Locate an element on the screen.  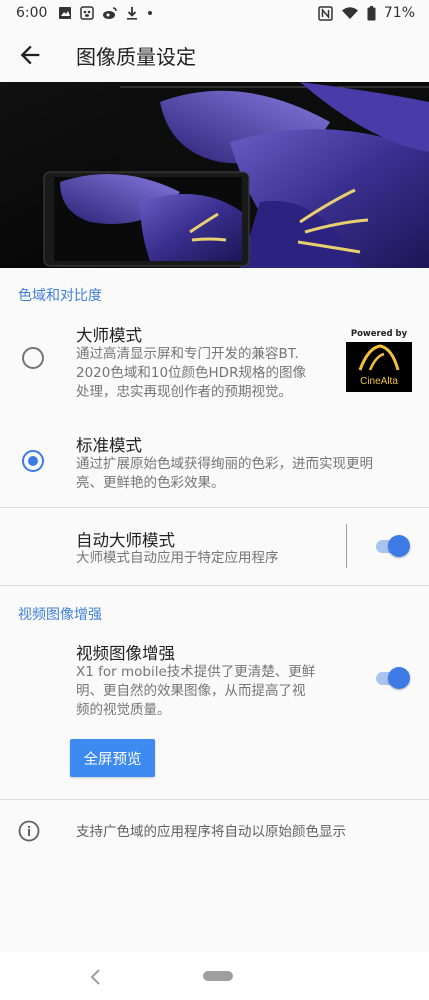
notification-icons is located at coordinates (106, 13).